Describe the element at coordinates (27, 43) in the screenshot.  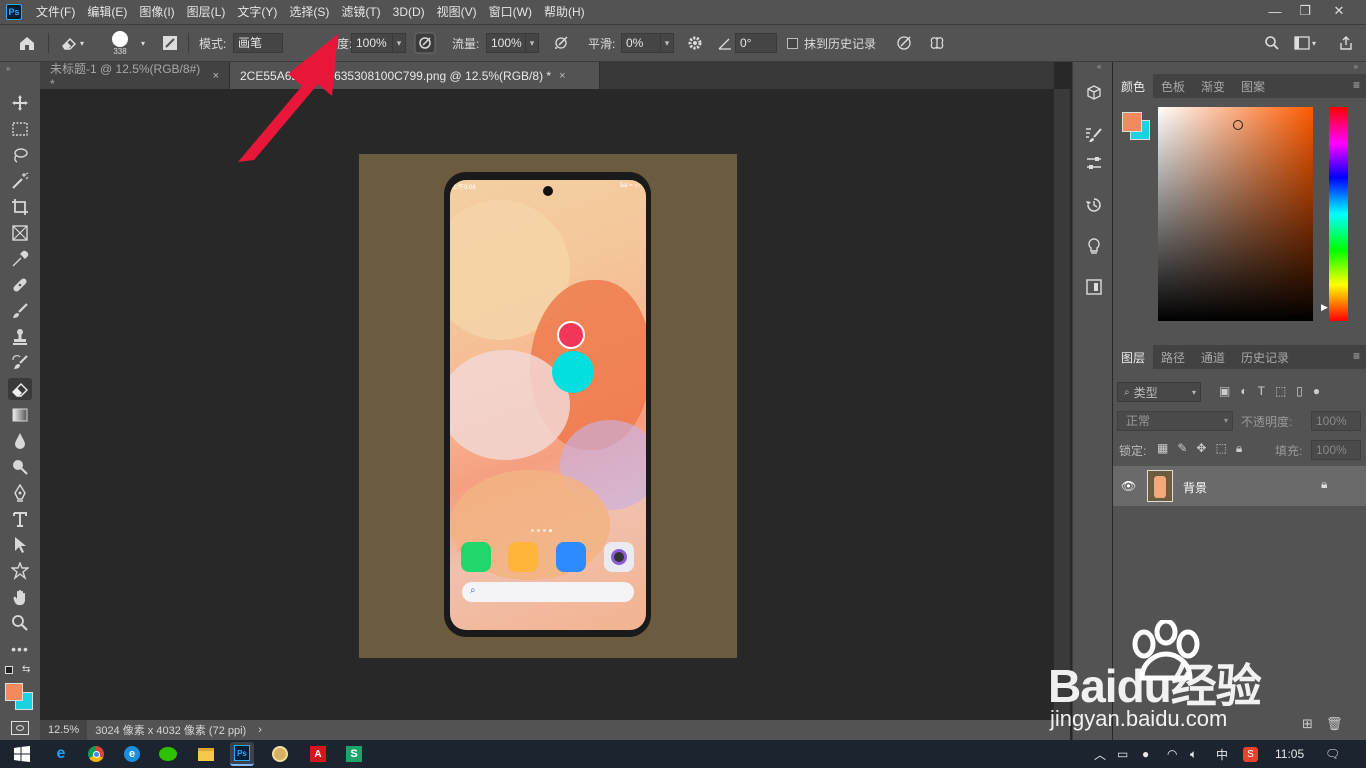
I see `home-icon` at that location.